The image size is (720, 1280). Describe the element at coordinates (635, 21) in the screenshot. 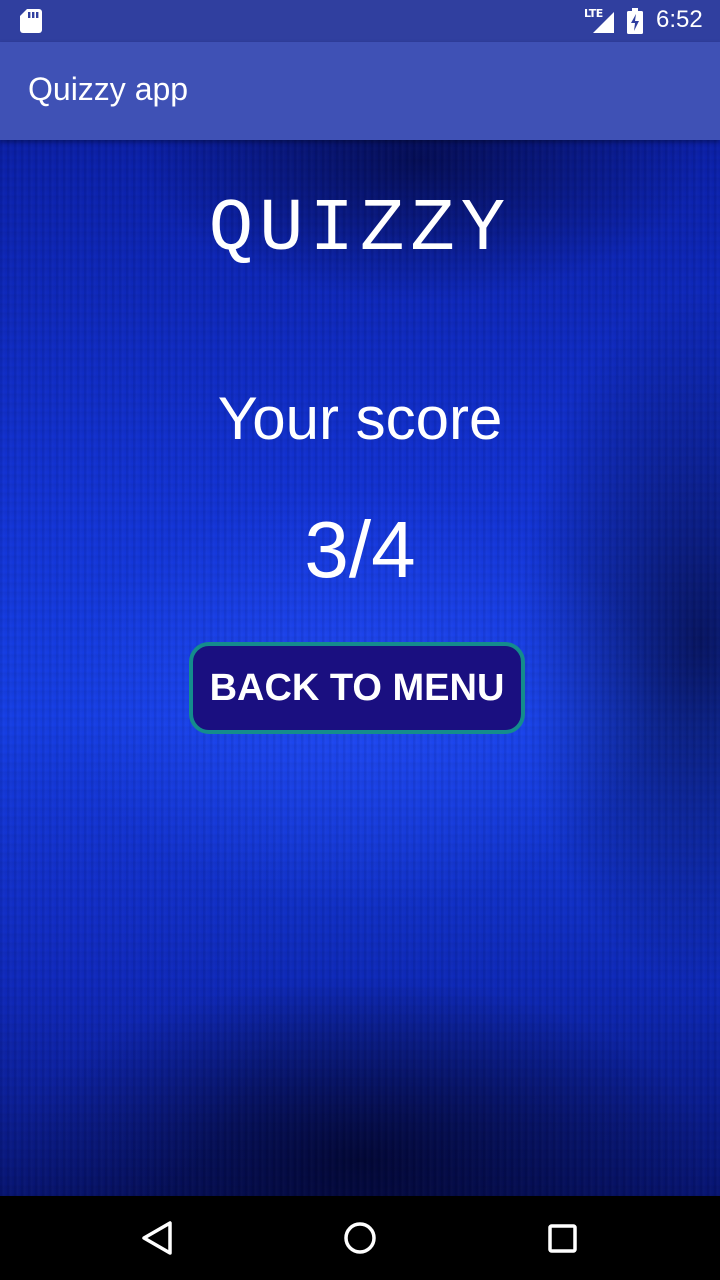

I see `battery-charging-icon` at that location.